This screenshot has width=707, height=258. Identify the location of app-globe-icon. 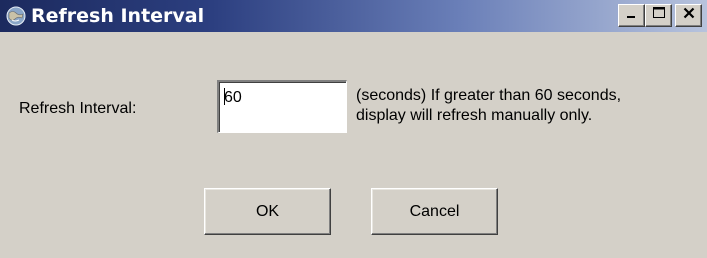
(16, 16).